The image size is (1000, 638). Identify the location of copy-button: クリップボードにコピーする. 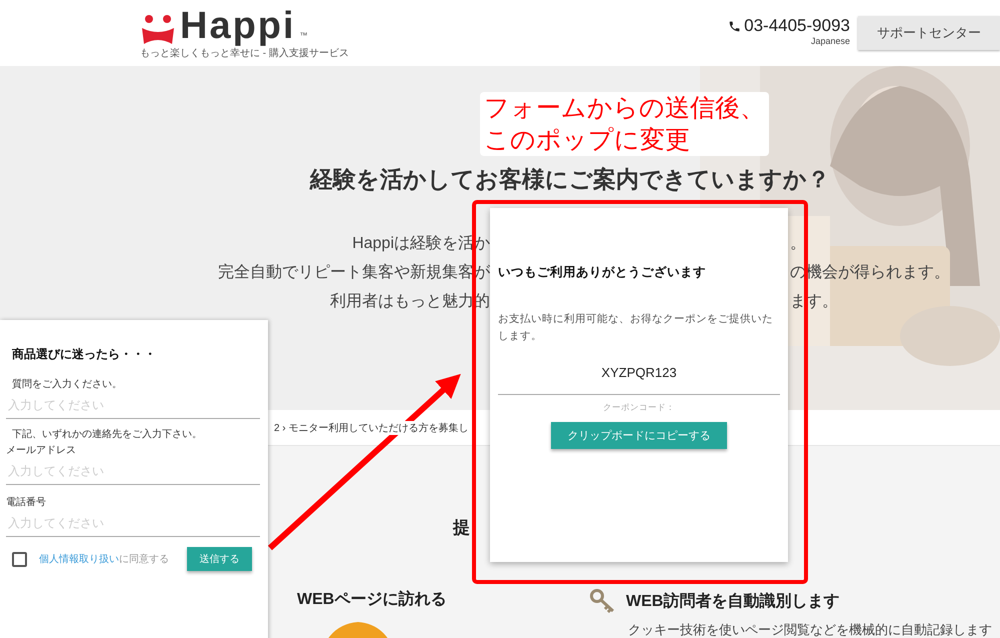
(639, 435).